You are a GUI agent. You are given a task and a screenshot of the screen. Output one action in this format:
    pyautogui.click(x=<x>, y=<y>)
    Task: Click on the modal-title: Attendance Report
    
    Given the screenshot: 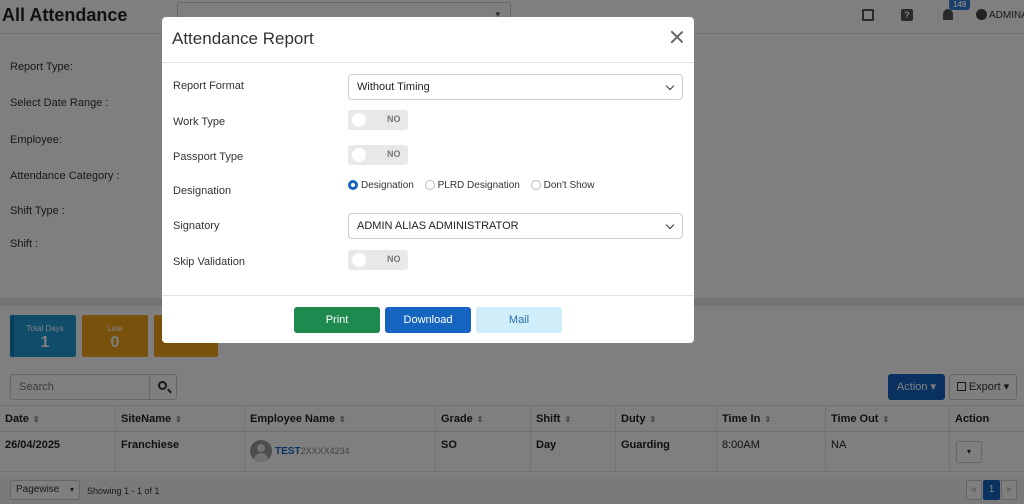 What is the action you would take?
    pyautogui.click(x=243, y=38)
    